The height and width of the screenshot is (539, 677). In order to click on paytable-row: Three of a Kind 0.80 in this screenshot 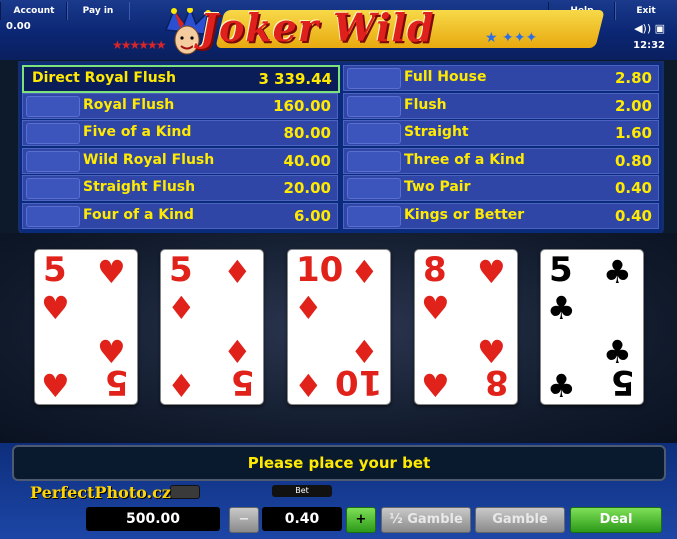, I will do `click(501, 161)`.